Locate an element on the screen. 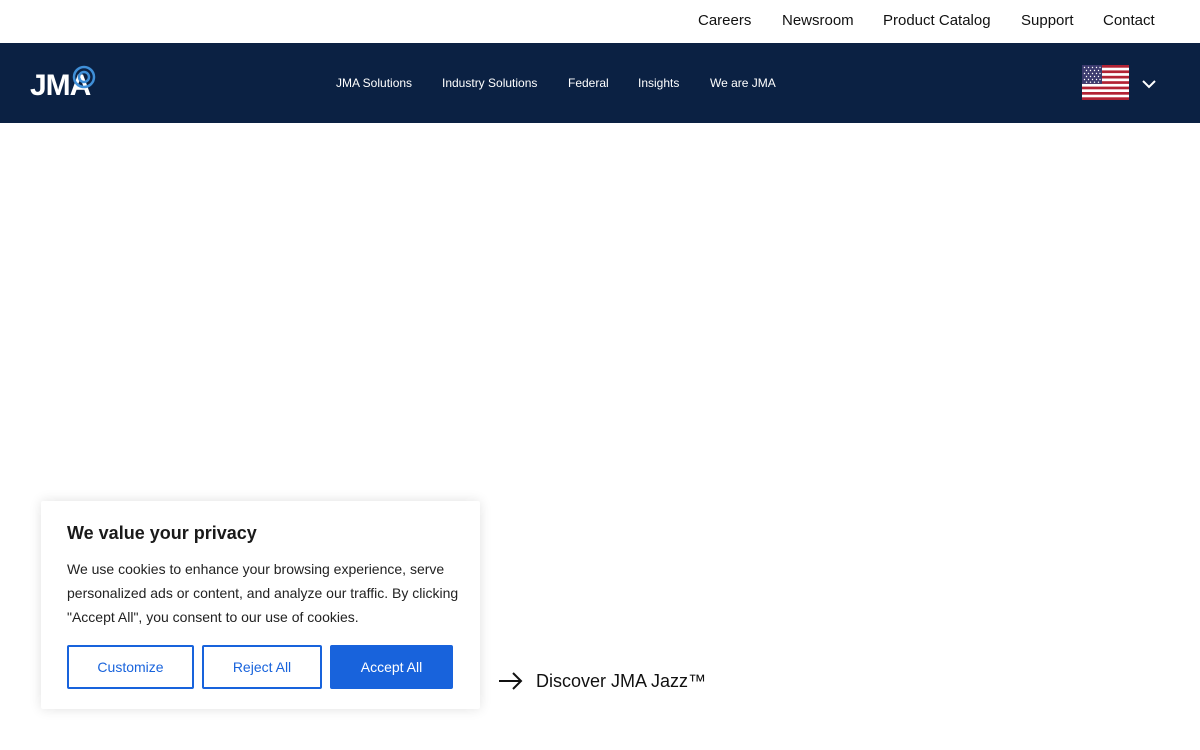 The image size is (1200, 750). arrow-right-icon is located at coordinates (511, 681).